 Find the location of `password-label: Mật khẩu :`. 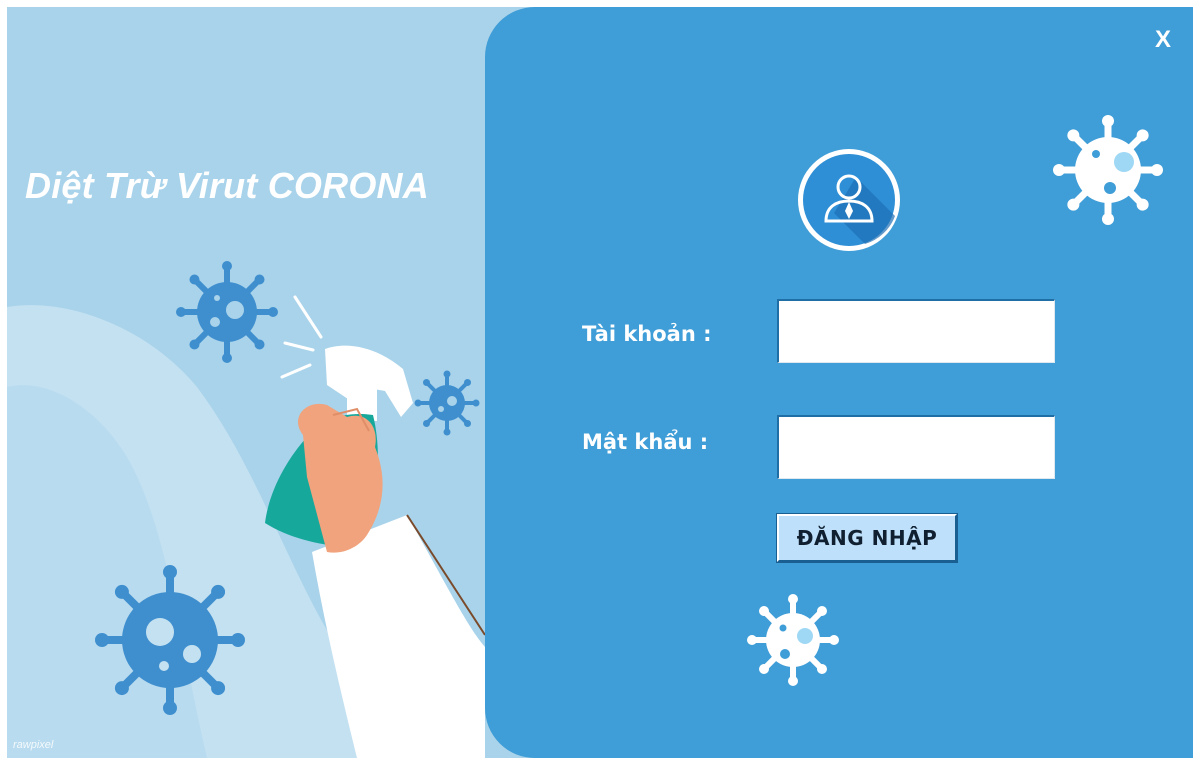

password-label: Mật khẩu : is located at coordinates (645, 442).